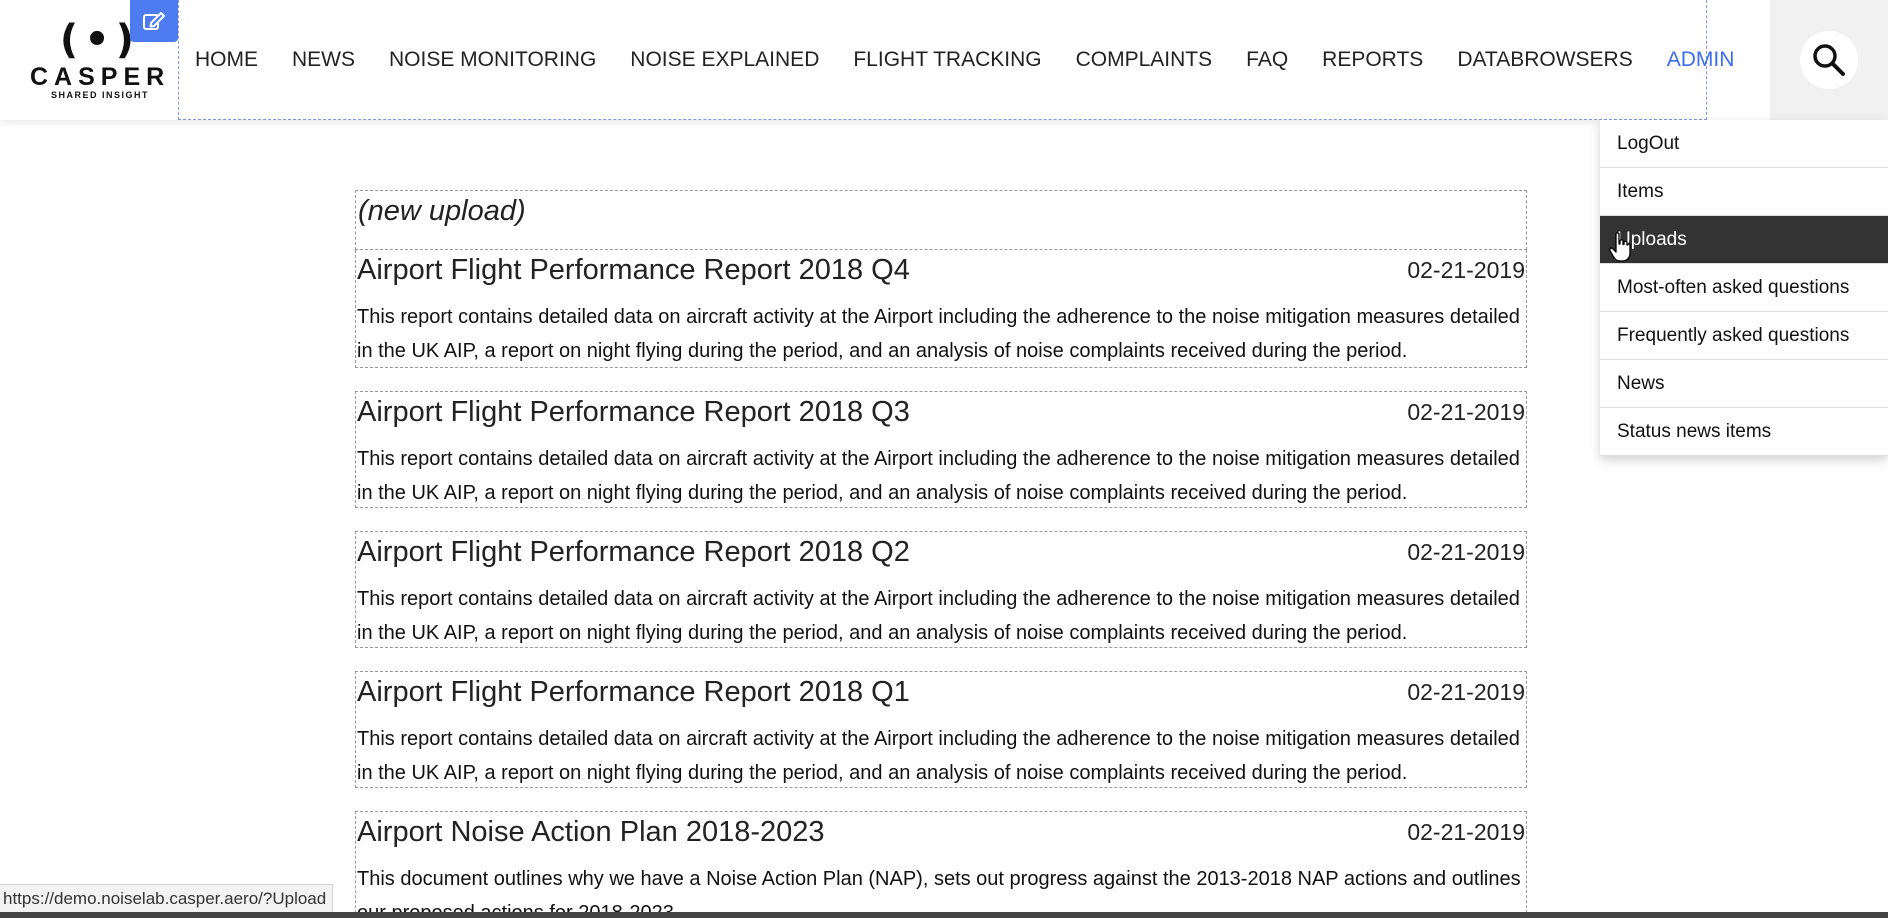 The height and width of the screenshot is (918, 1888). I want to click on admin-menu-item-items: Items, so click(1744, 192).